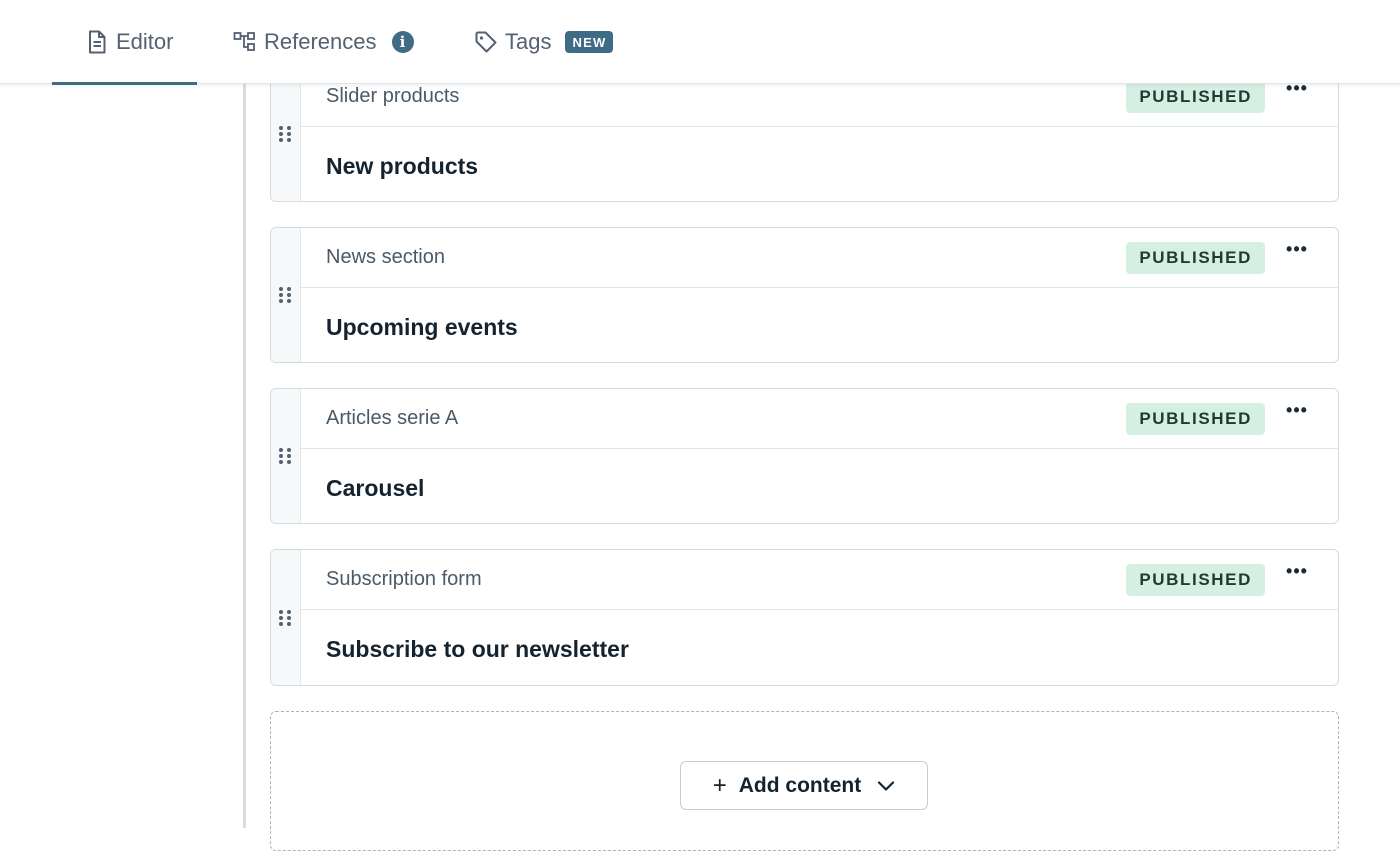 The width and height of the screenshot is (1400, 851). What do you see at coordinates (486, 42) in the screenshot?
I see `tag-icon` at bounding box center [486, 42].